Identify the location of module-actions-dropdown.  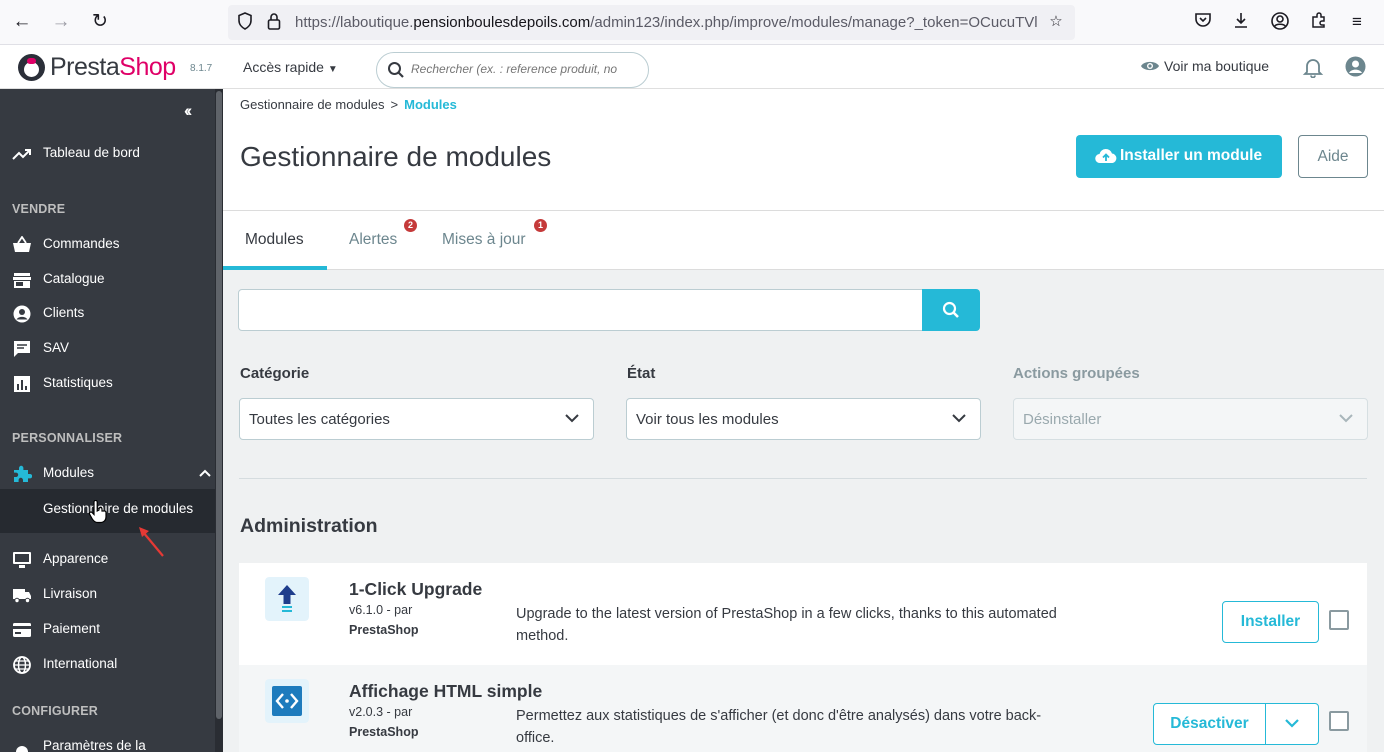
(1292, 724).